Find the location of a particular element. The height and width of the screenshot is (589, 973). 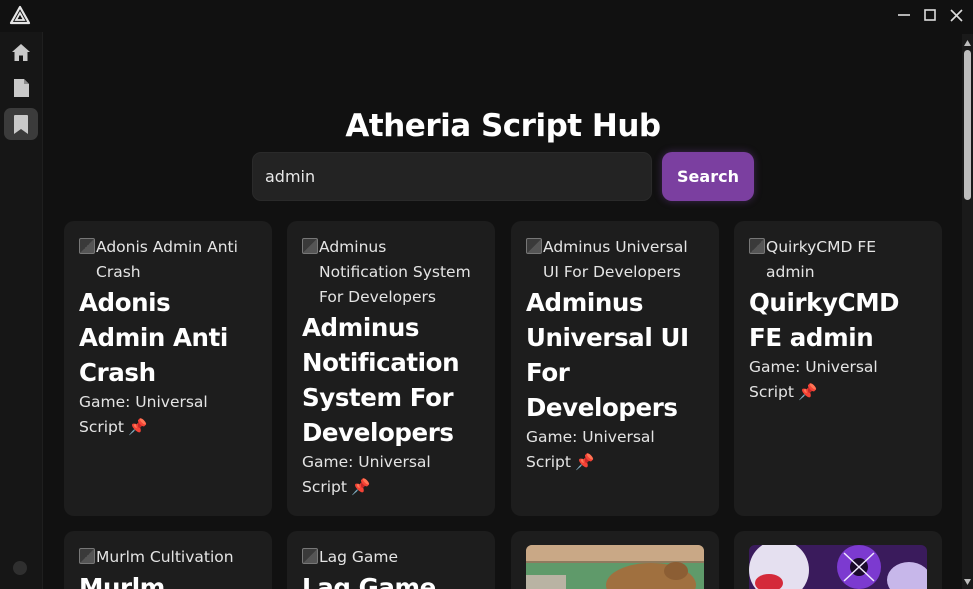

title-bar is located at coordinates (486, 16).